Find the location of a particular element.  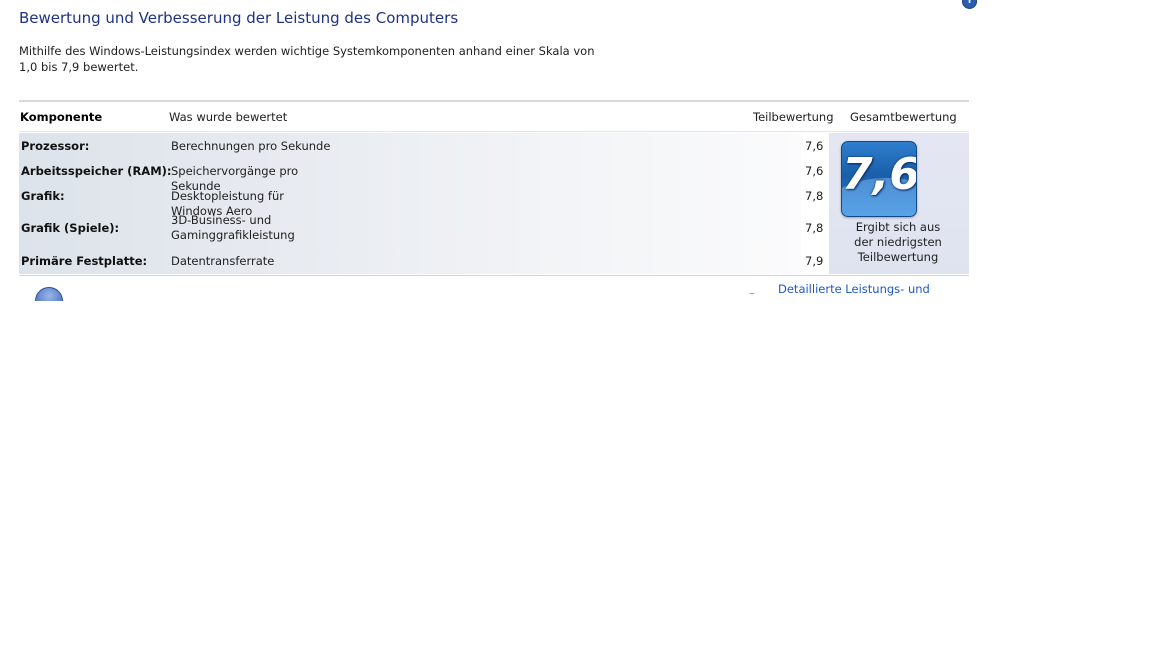

header-was-bewertet: Was wurde bewertet is located at coordinates (228, 117).